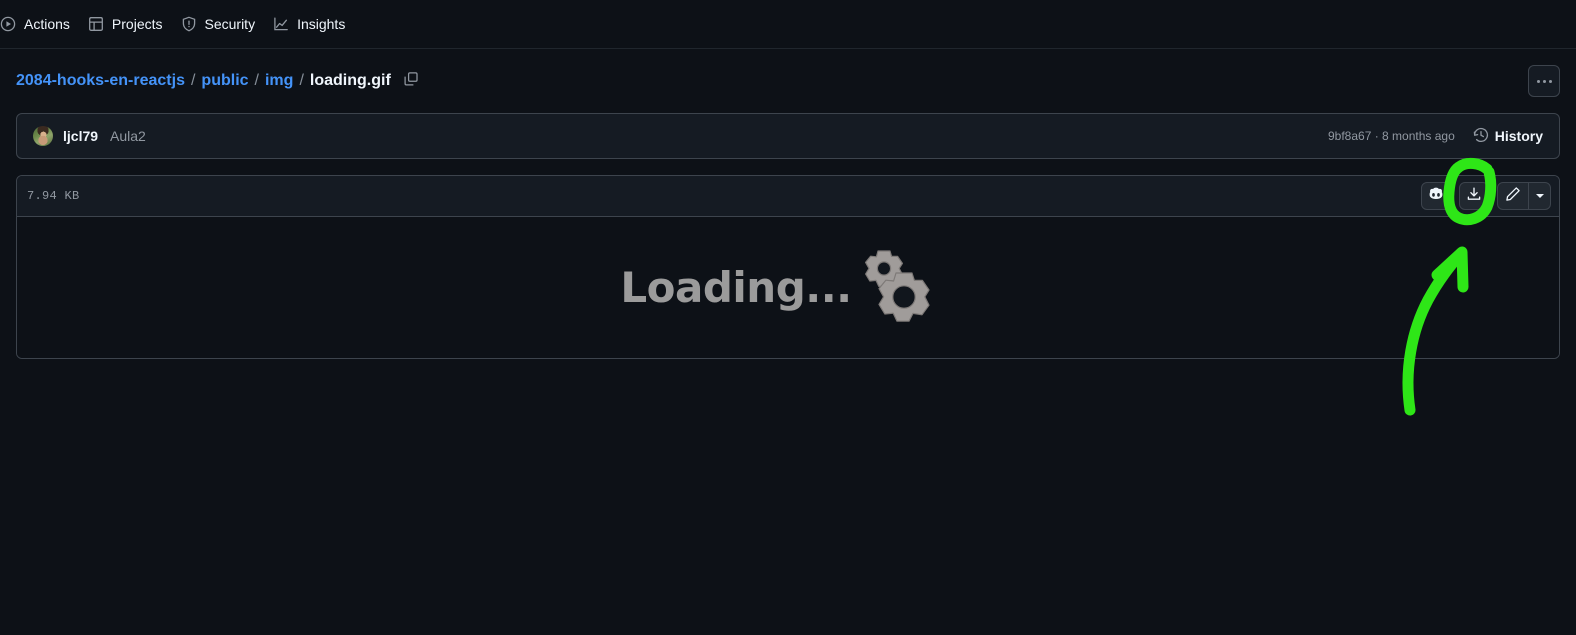  I want to click on breadcrumb-repo-link: 2084-hooks-en-reactjs, so click(100, 81).